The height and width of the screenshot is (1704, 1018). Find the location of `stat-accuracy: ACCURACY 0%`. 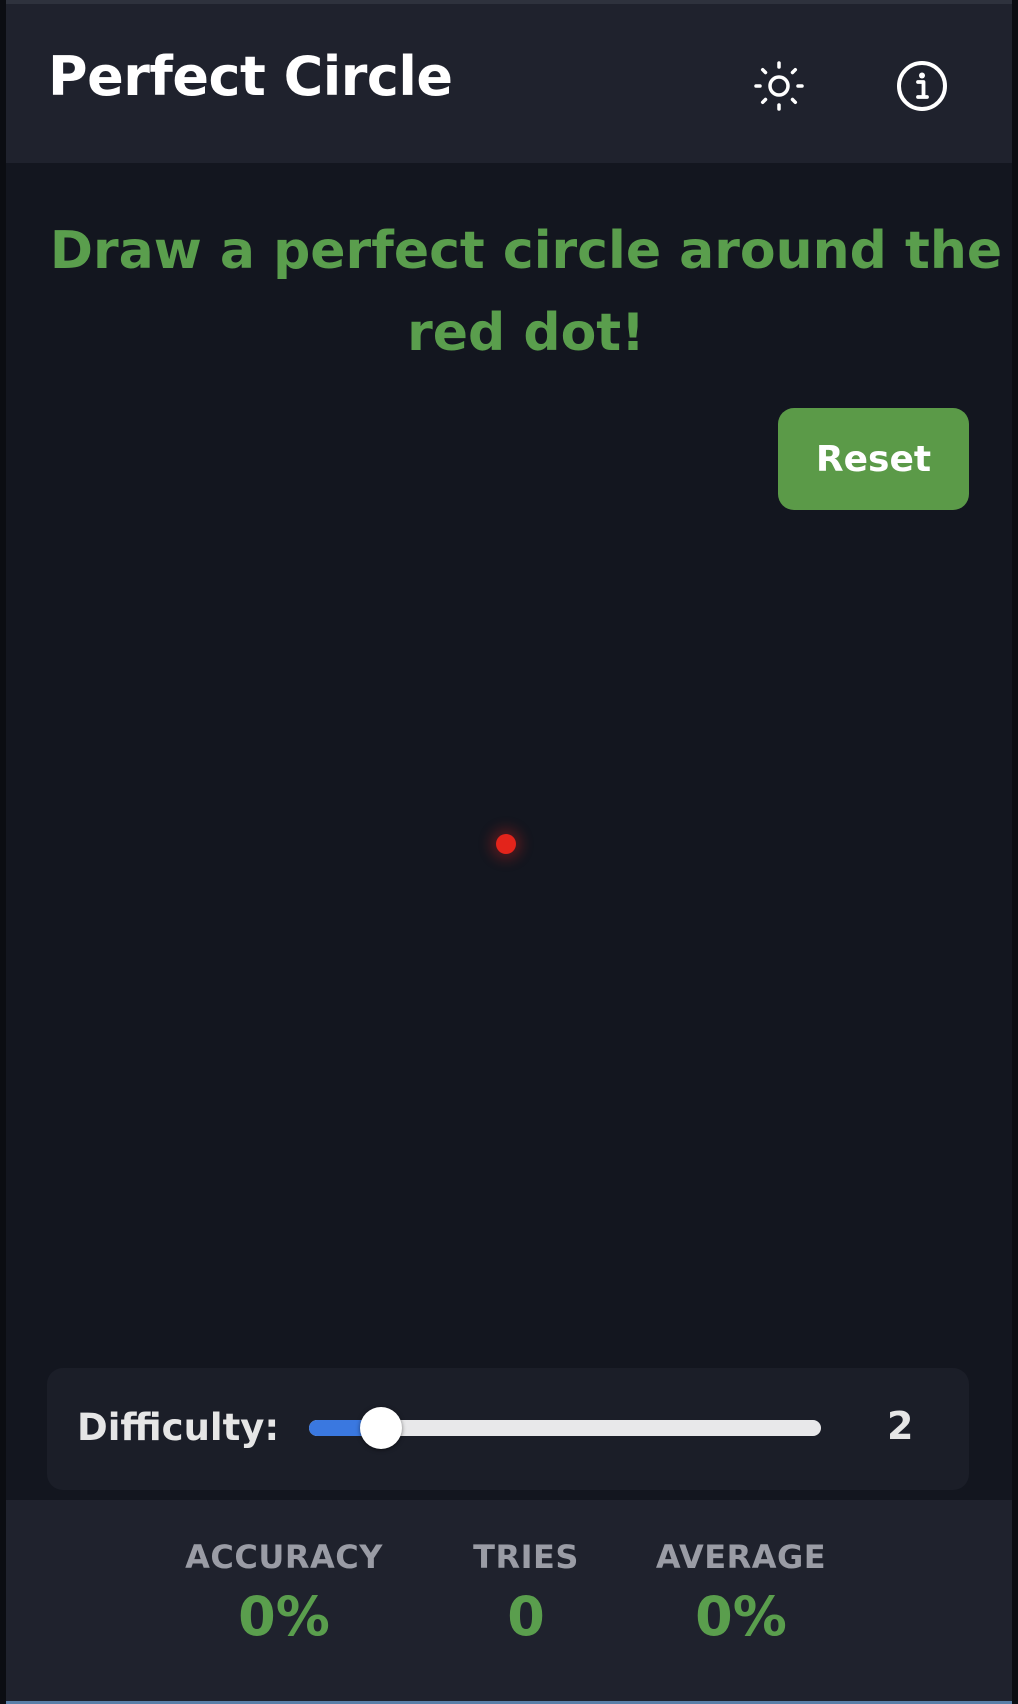

stat-accuracy: ACCURACY 0% is located at coordinates (284, 1591).